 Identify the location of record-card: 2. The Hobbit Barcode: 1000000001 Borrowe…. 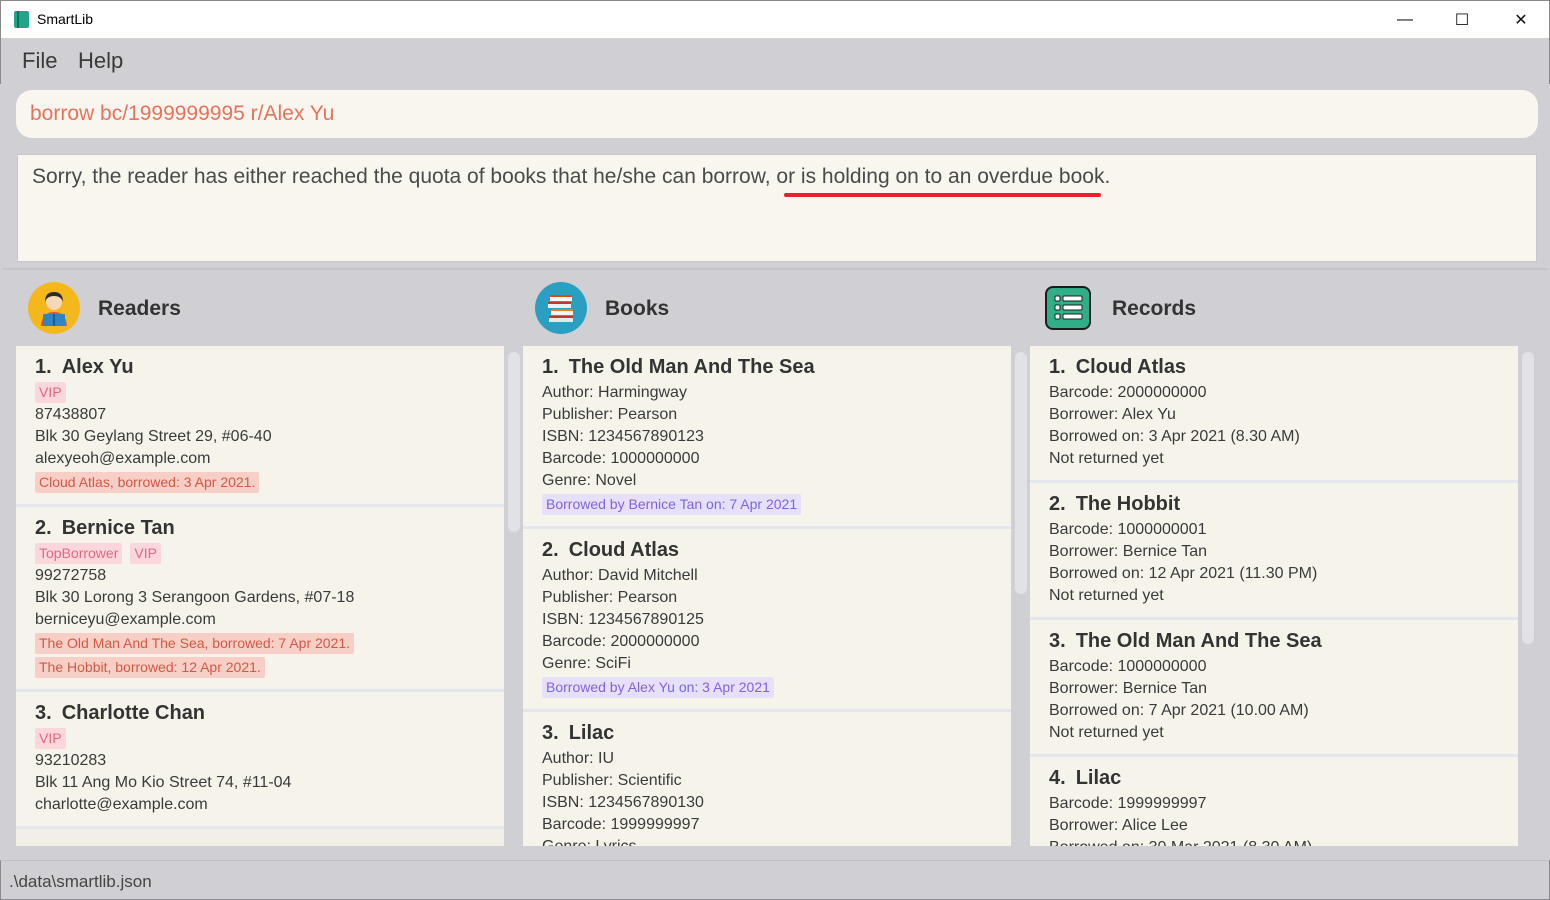
(1274, 551).